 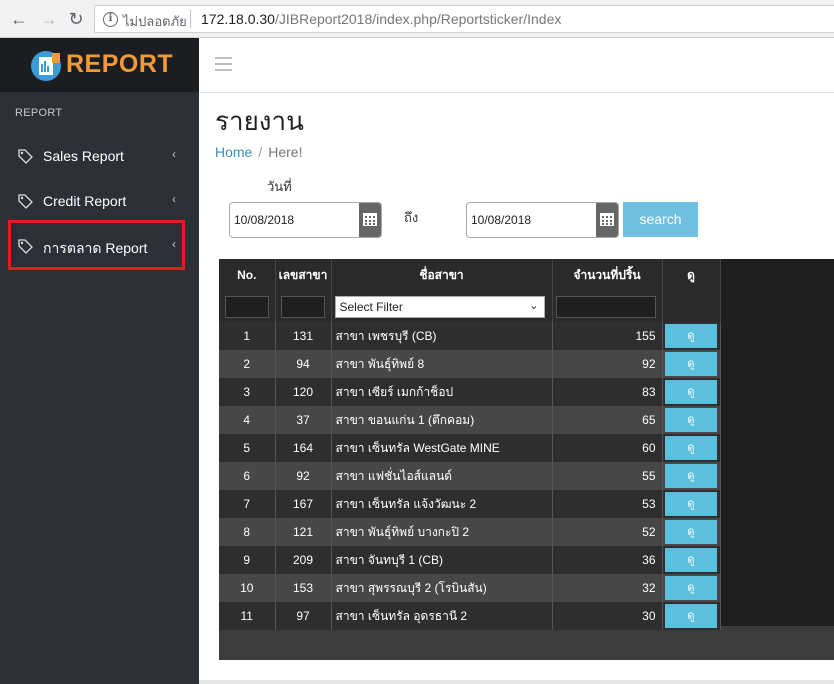 I want to click on date-to-input: 10/08/2018, so click(x=542, y=220).